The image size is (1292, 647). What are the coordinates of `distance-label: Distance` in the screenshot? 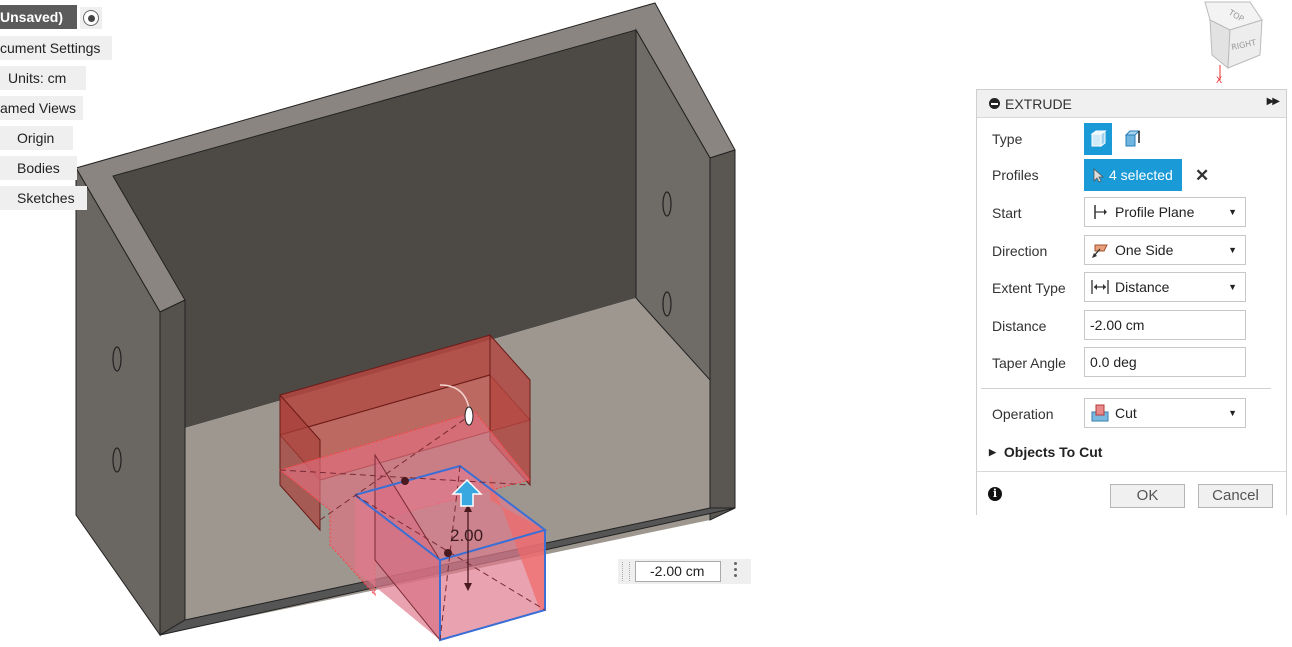 It's located at (1019, 326).